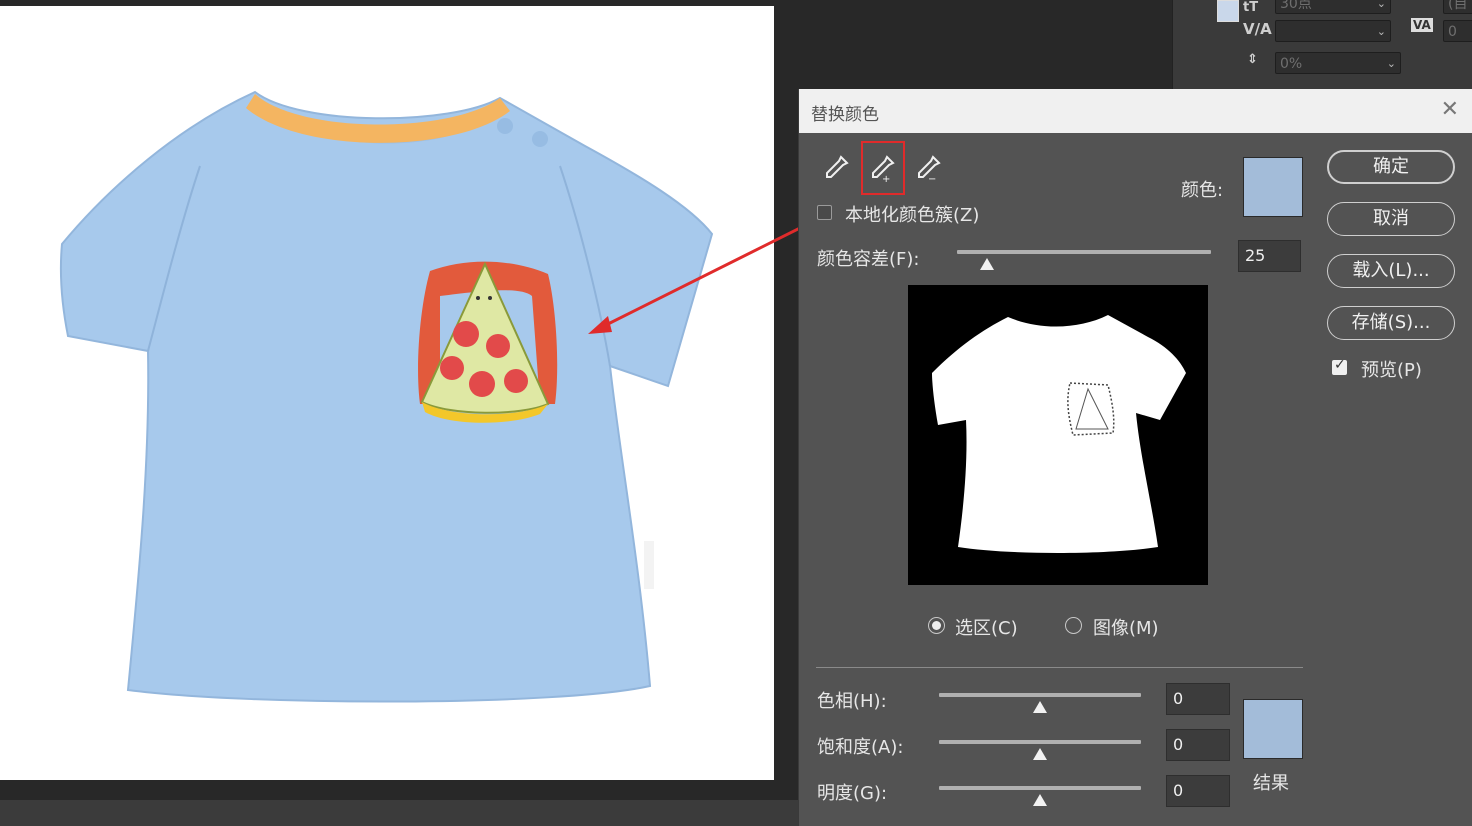 The image size is (1472, 826). Describe the element at coordinates (1273, 187) in the screenshot. I see `selected-color-swatch` at that location.